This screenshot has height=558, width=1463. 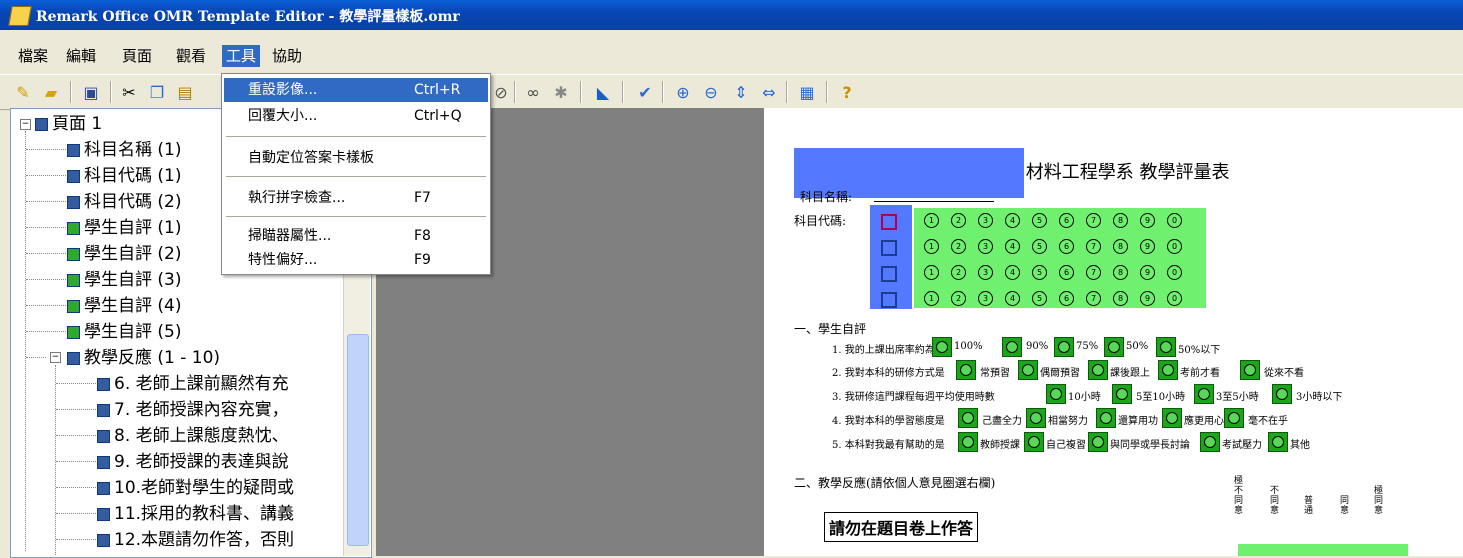 I want to click on tree-item: 學生自評 (5), so click(x=124, y=332).